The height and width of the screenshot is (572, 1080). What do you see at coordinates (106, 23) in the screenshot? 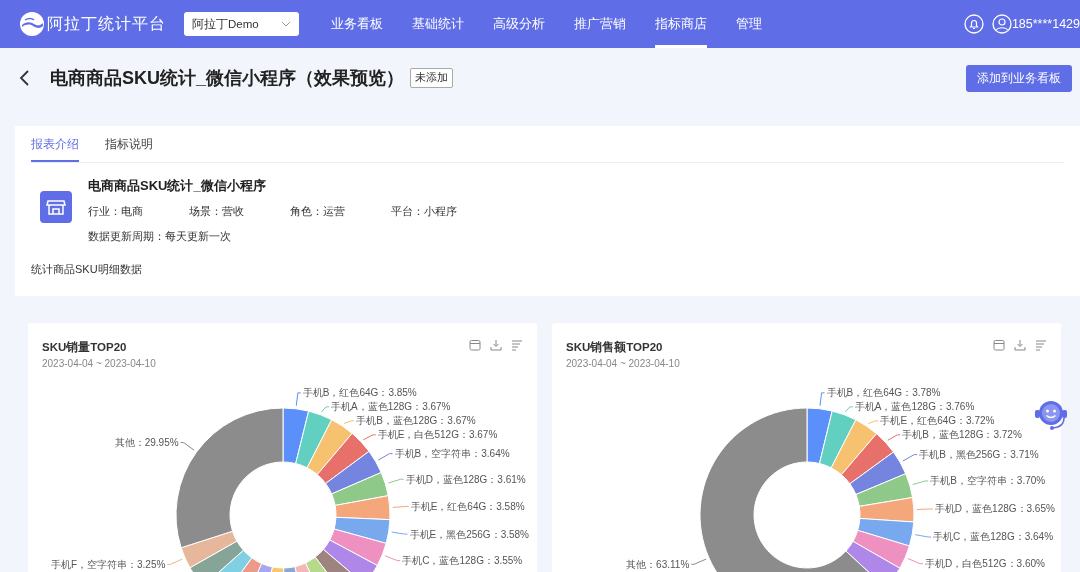
I see `logo-text: 阿拉丁统计平台` at bounding box center [106, 23].